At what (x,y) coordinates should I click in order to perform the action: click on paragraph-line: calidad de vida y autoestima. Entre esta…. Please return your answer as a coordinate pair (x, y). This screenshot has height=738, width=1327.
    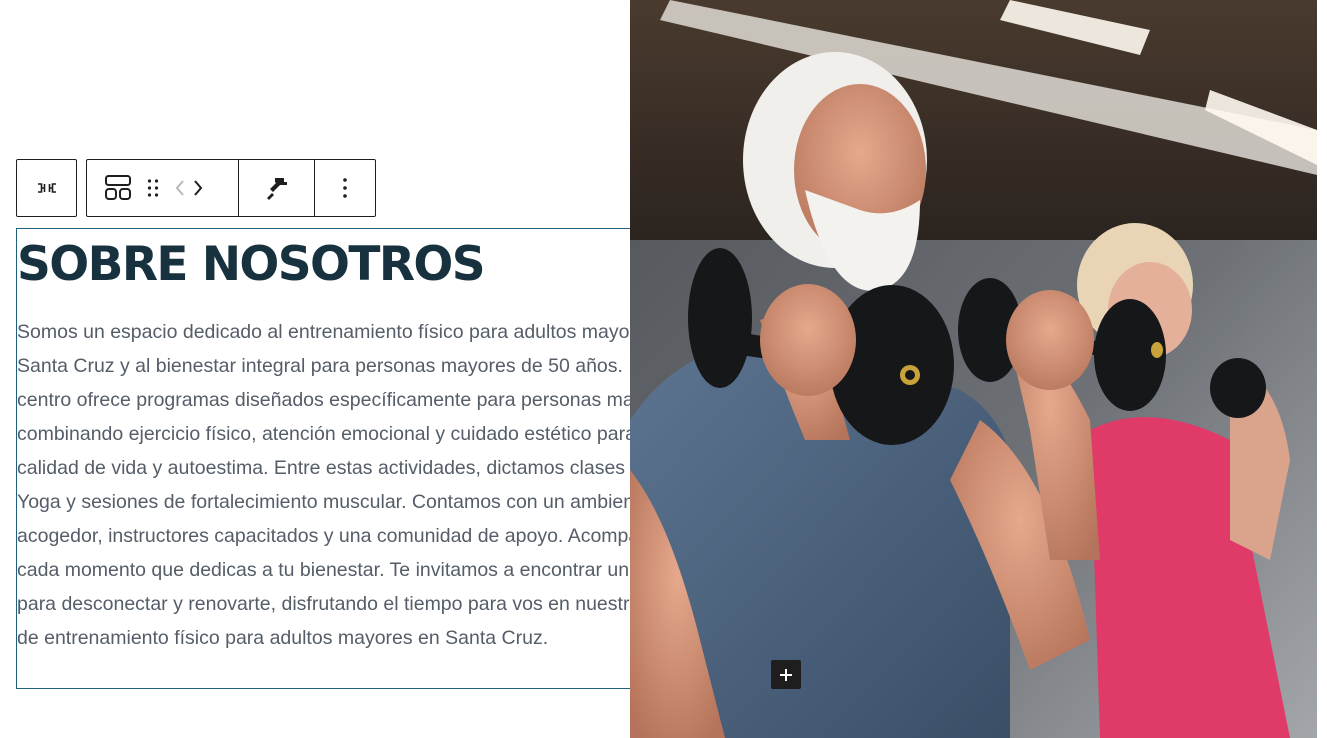
    Looking at the image, I should click on (335, 468).